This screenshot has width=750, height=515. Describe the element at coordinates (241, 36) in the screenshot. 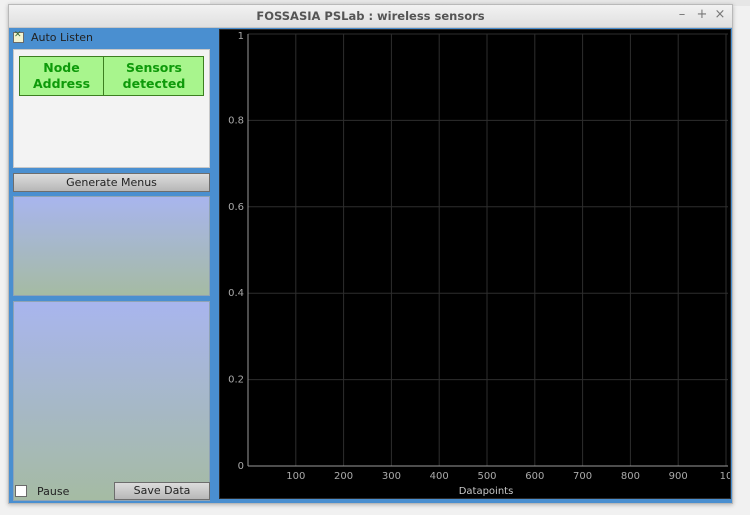

I see `y-tick-label: 1` at that location.